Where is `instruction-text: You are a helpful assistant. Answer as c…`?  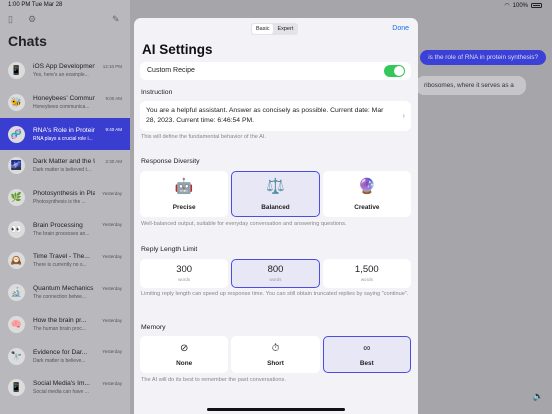 instruction-text: You are a helpful assistant. Answer as c… is located at coordinates (265, 115).